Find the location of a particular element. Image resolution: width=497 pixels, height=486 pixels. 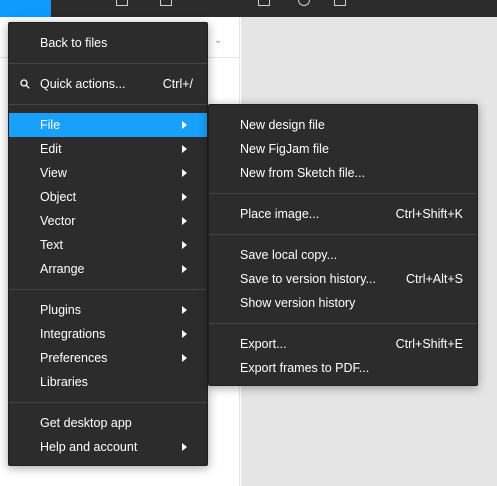

menu-item-label: Back to files is located at coordinates (74, 43).